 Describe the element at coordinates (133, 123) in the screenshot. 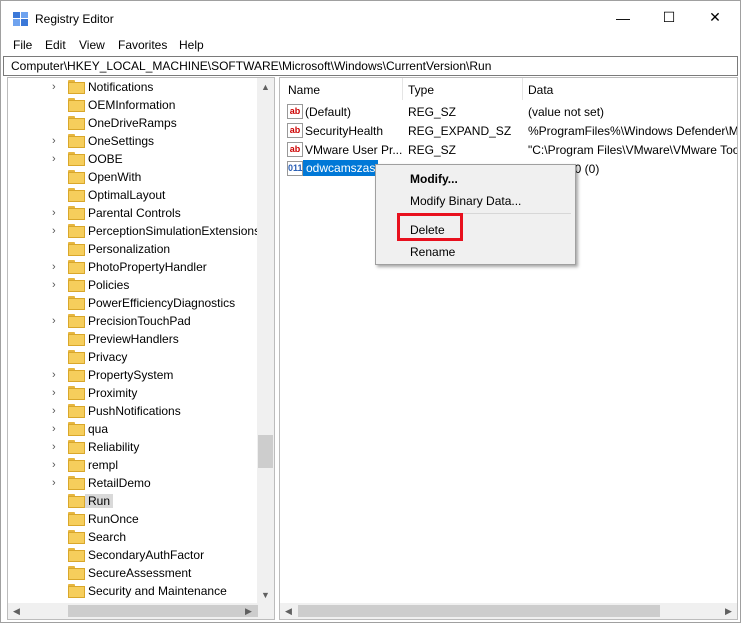

I see `tree-item: OneDriveRamps` at that location.